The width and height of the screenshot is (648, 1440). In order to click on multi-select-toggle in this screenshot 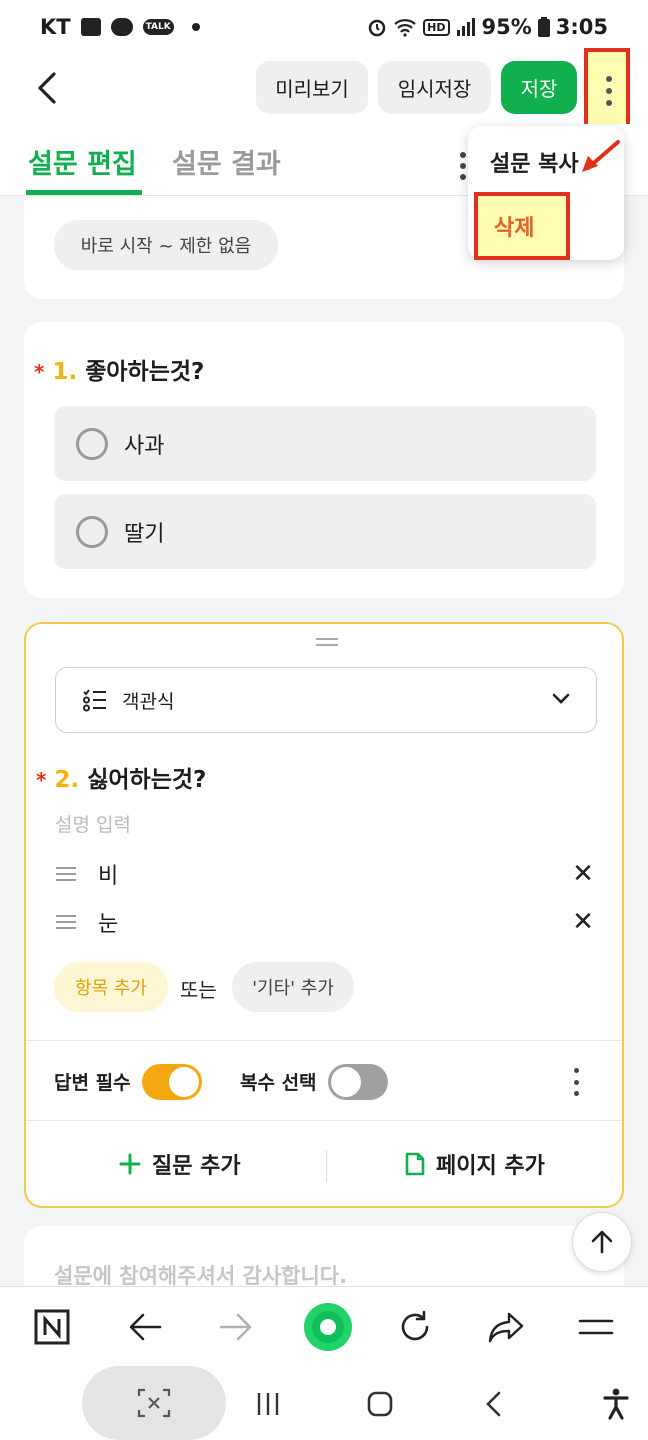, I will do `click(358, 1082)`.